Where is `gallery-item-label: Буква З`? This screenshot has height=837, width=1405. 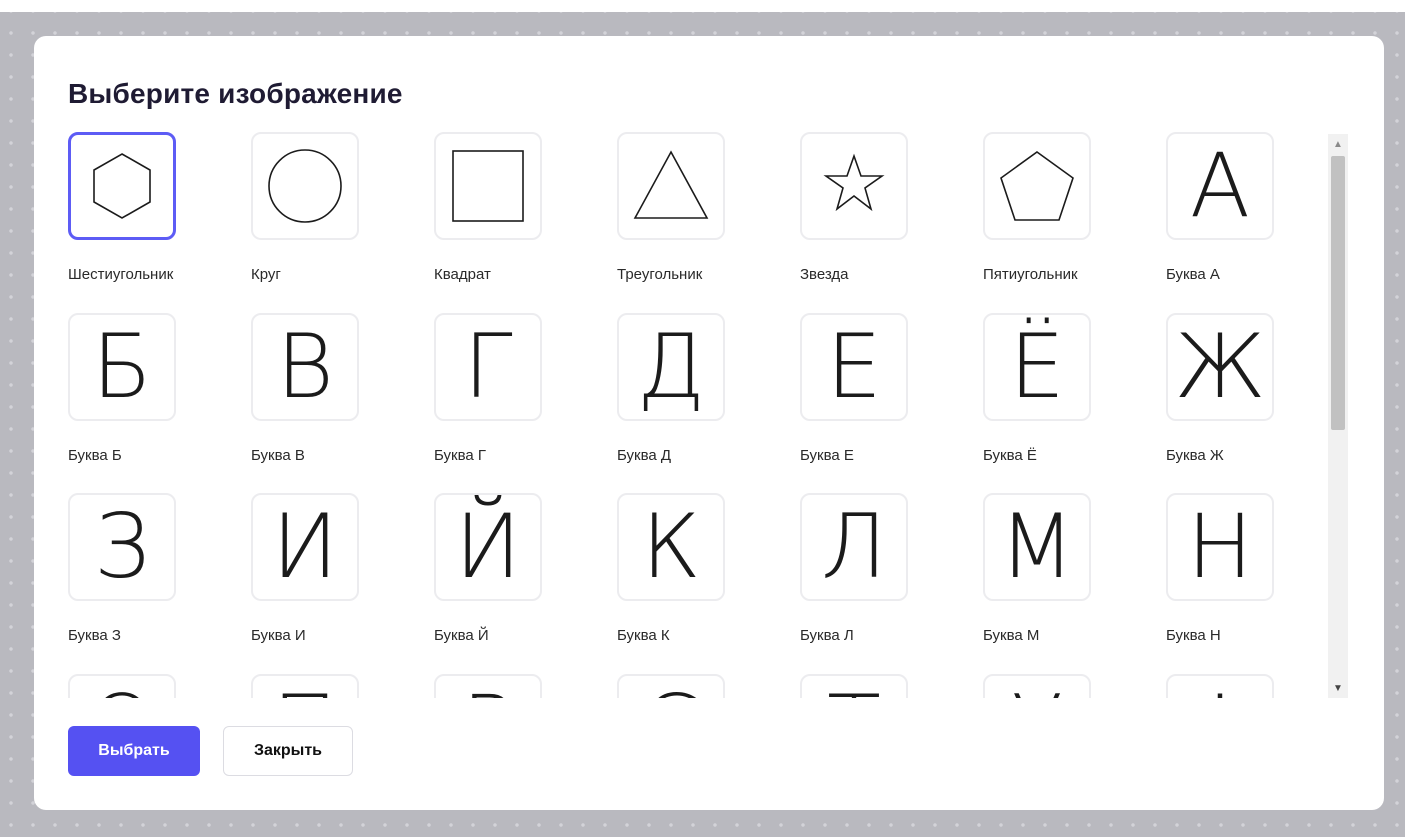
gallery-item-label: Буква З is located at coordinates (94, 635).